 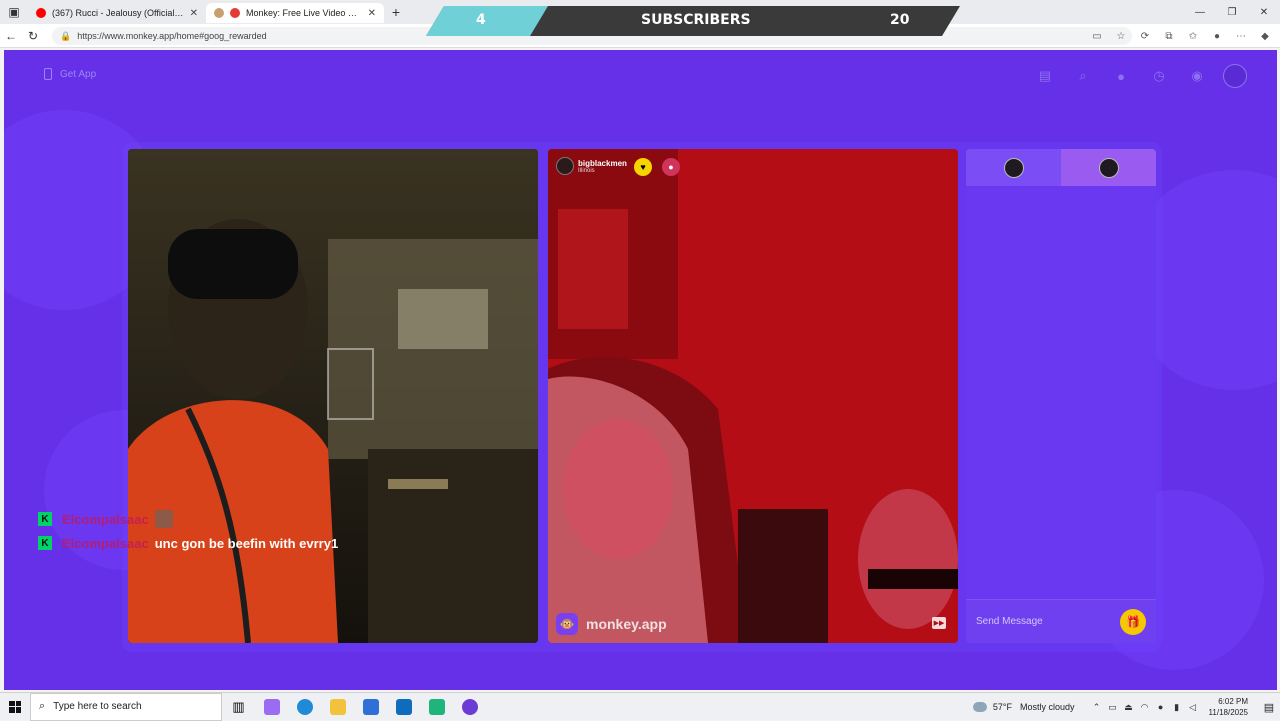 What do you see at coordinates (1097, 36) in the screenshot?
I see `camera-indicator-icon: ▭` at bounding box center [1097, 36].